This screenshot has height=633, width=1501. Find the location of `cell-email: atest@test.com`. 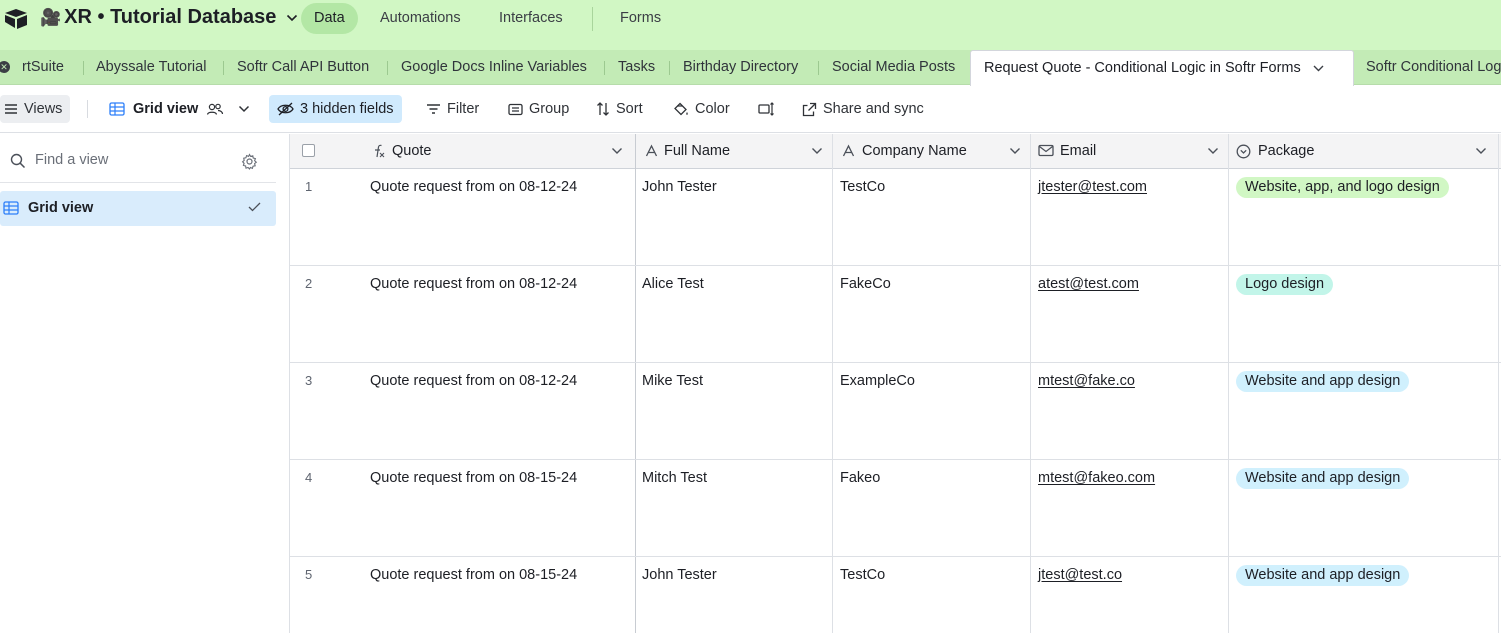

cell-email: atest@test.com is located at coordinates (1088, 314).